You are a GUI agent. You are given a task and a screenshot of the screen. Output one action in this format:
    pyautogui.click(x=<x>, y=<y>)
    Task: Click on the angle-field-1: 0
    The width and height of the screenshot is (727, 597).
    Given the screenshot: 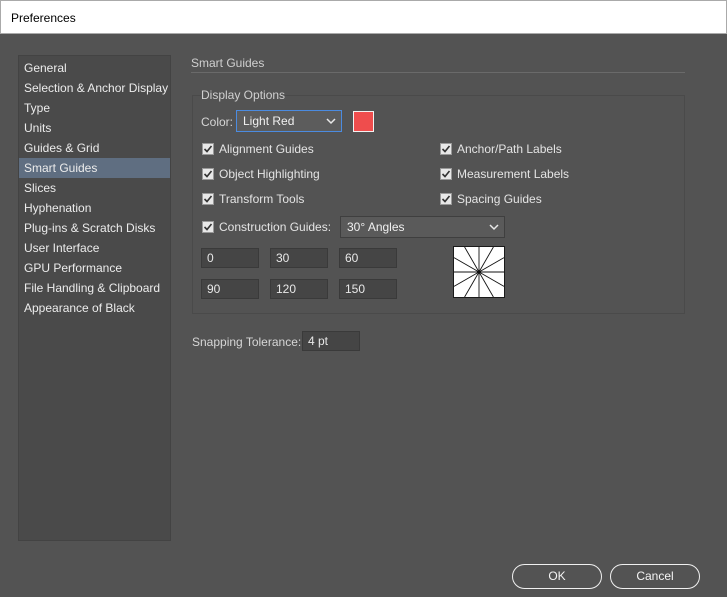 What is the action you would take?
    pyautogui.click(x=230, y=258)
    